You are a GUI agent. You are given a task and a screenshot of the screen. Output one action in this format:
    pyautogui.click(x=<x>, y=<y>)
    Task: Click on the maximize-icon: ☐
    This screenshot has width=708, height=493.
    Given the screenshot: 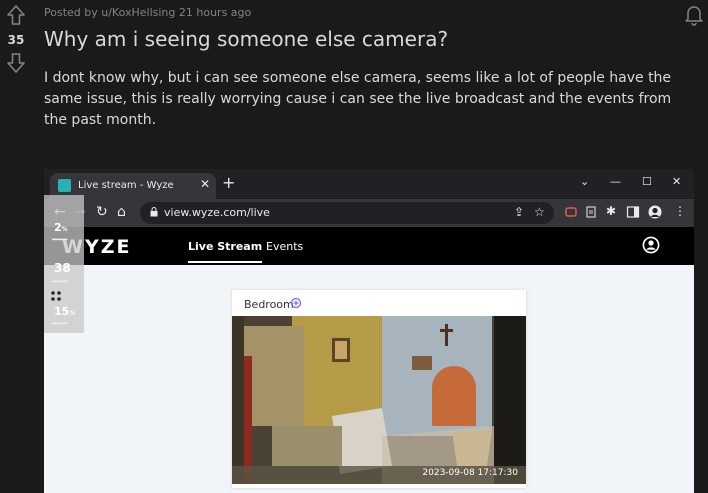 What is the action you would take?
    pyautogui.click(x=647, y=181)
    